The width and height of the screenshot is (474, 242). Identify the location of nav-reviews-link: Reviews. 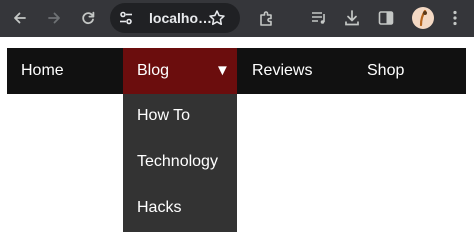
(282, 71).